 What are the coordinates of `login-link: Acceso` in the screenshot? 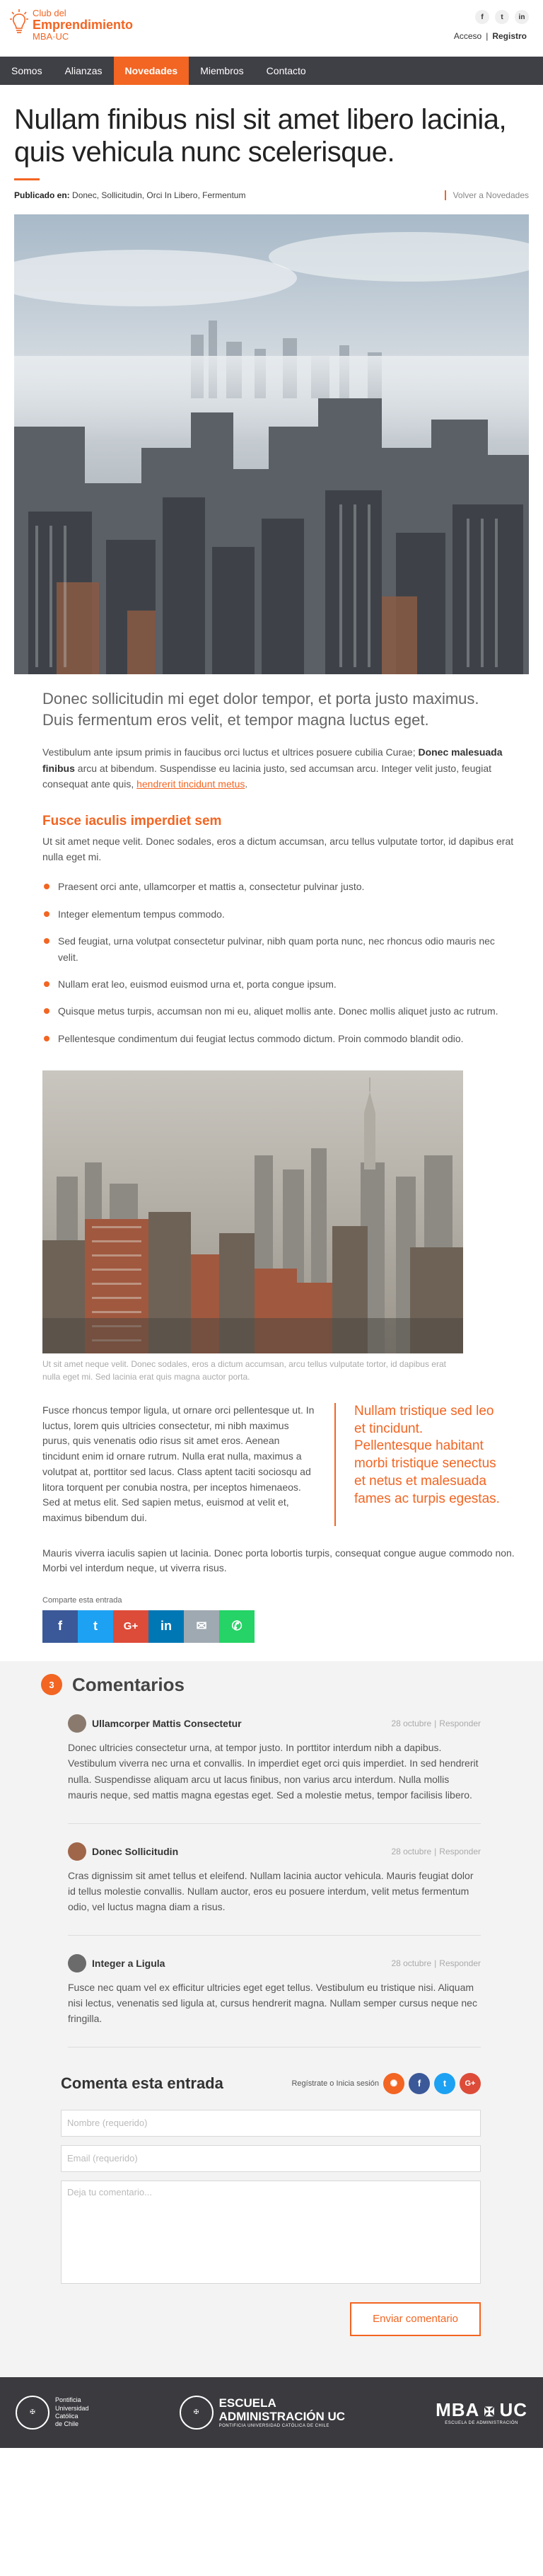 It's located at (467, 36).